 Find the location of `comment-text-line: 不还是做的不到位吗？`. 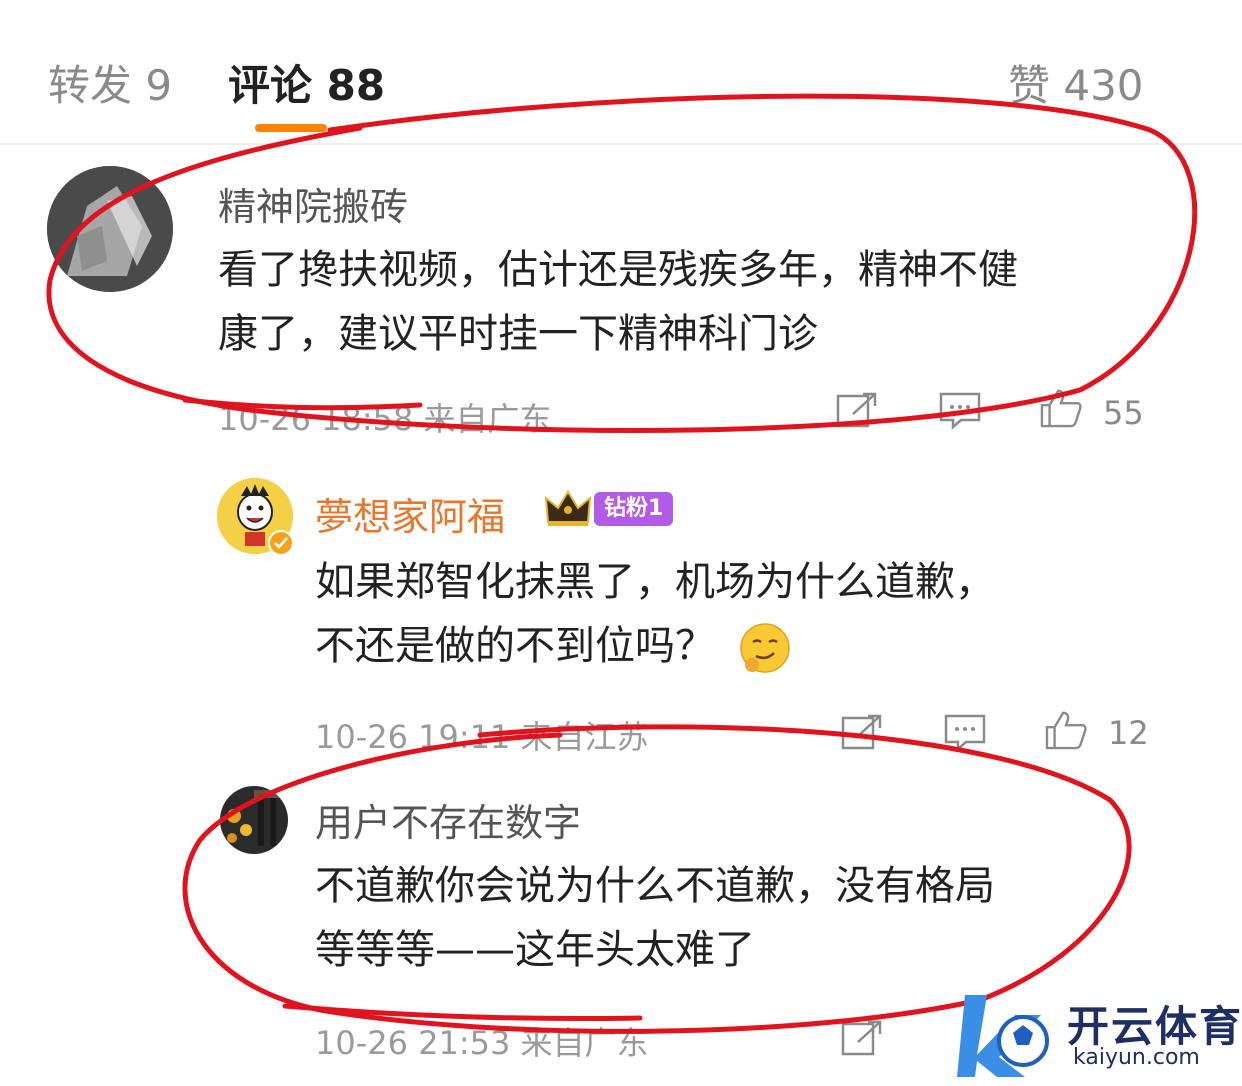

comment-text-line: 不还是做的不到位吗？ is located at coordinates (755, 646).